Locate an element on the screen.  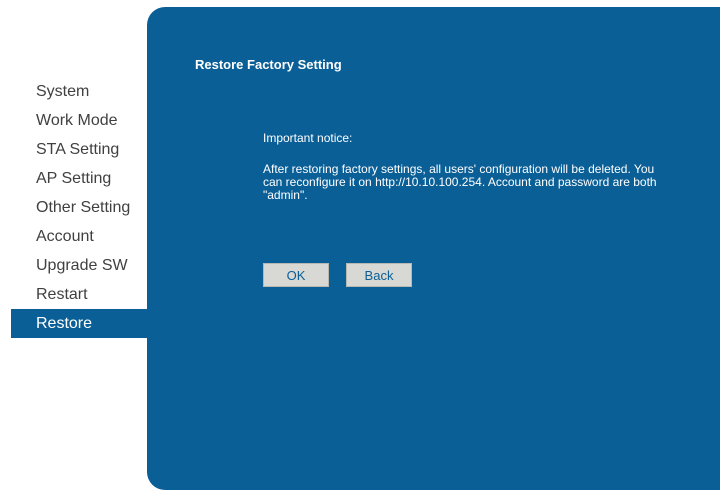
sidebar-item-restore: Restore is located at coordinates (79, 323).